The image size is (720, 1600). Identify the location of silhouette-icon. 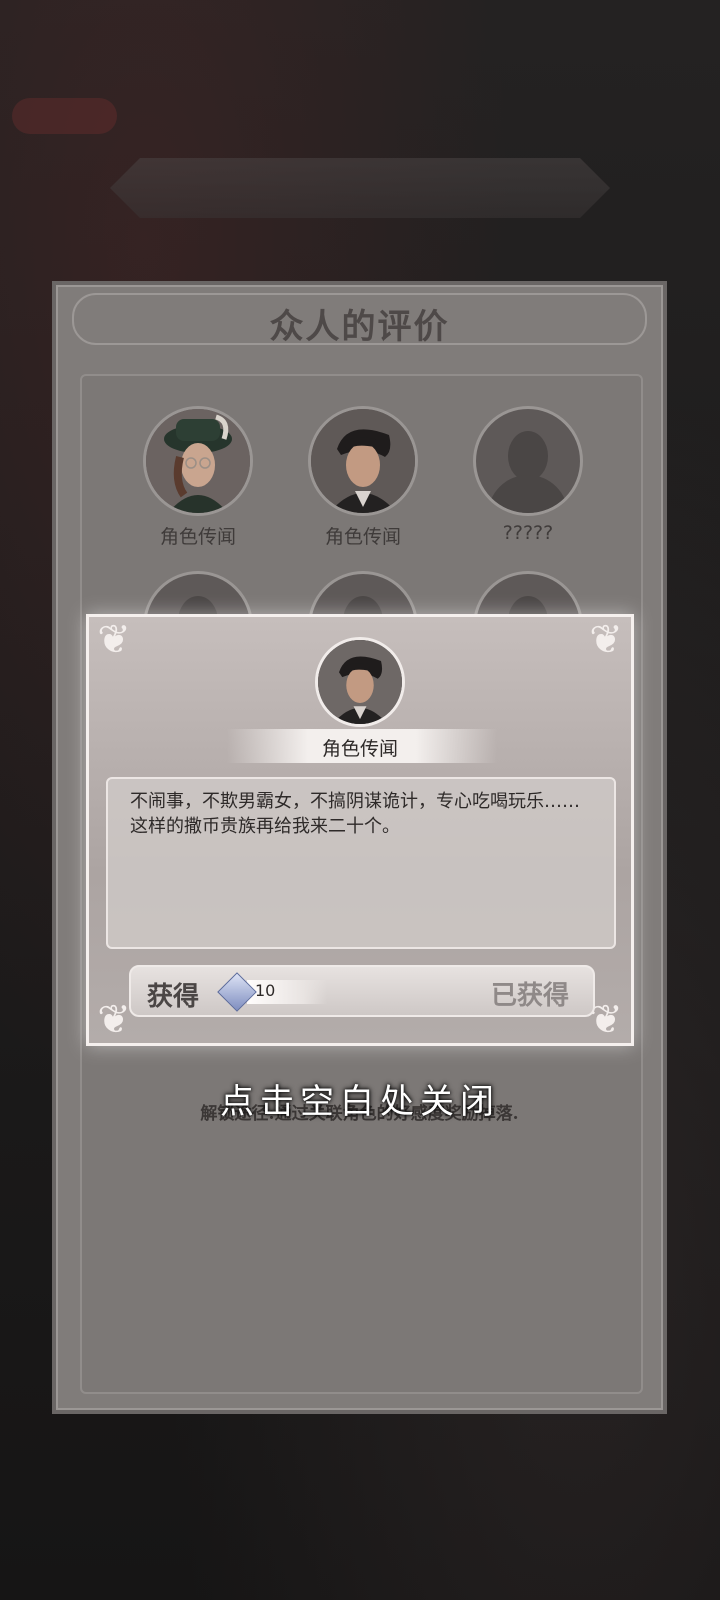
(528, 461).